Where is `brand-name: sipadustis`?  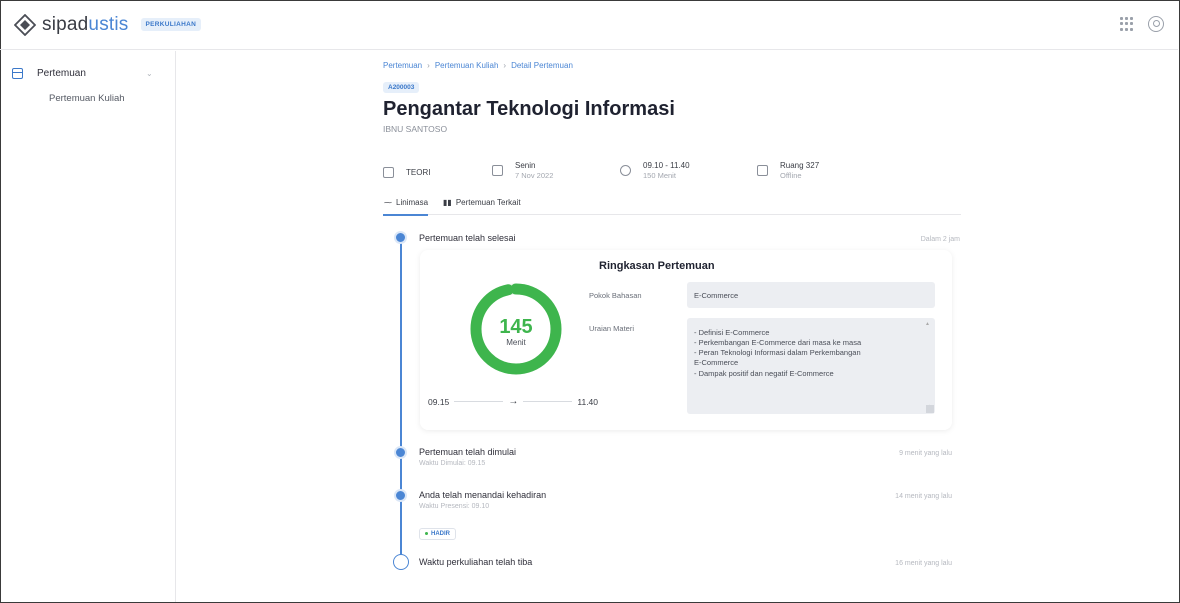
brand-name: sipadustis is located at coordinates (85, 24).